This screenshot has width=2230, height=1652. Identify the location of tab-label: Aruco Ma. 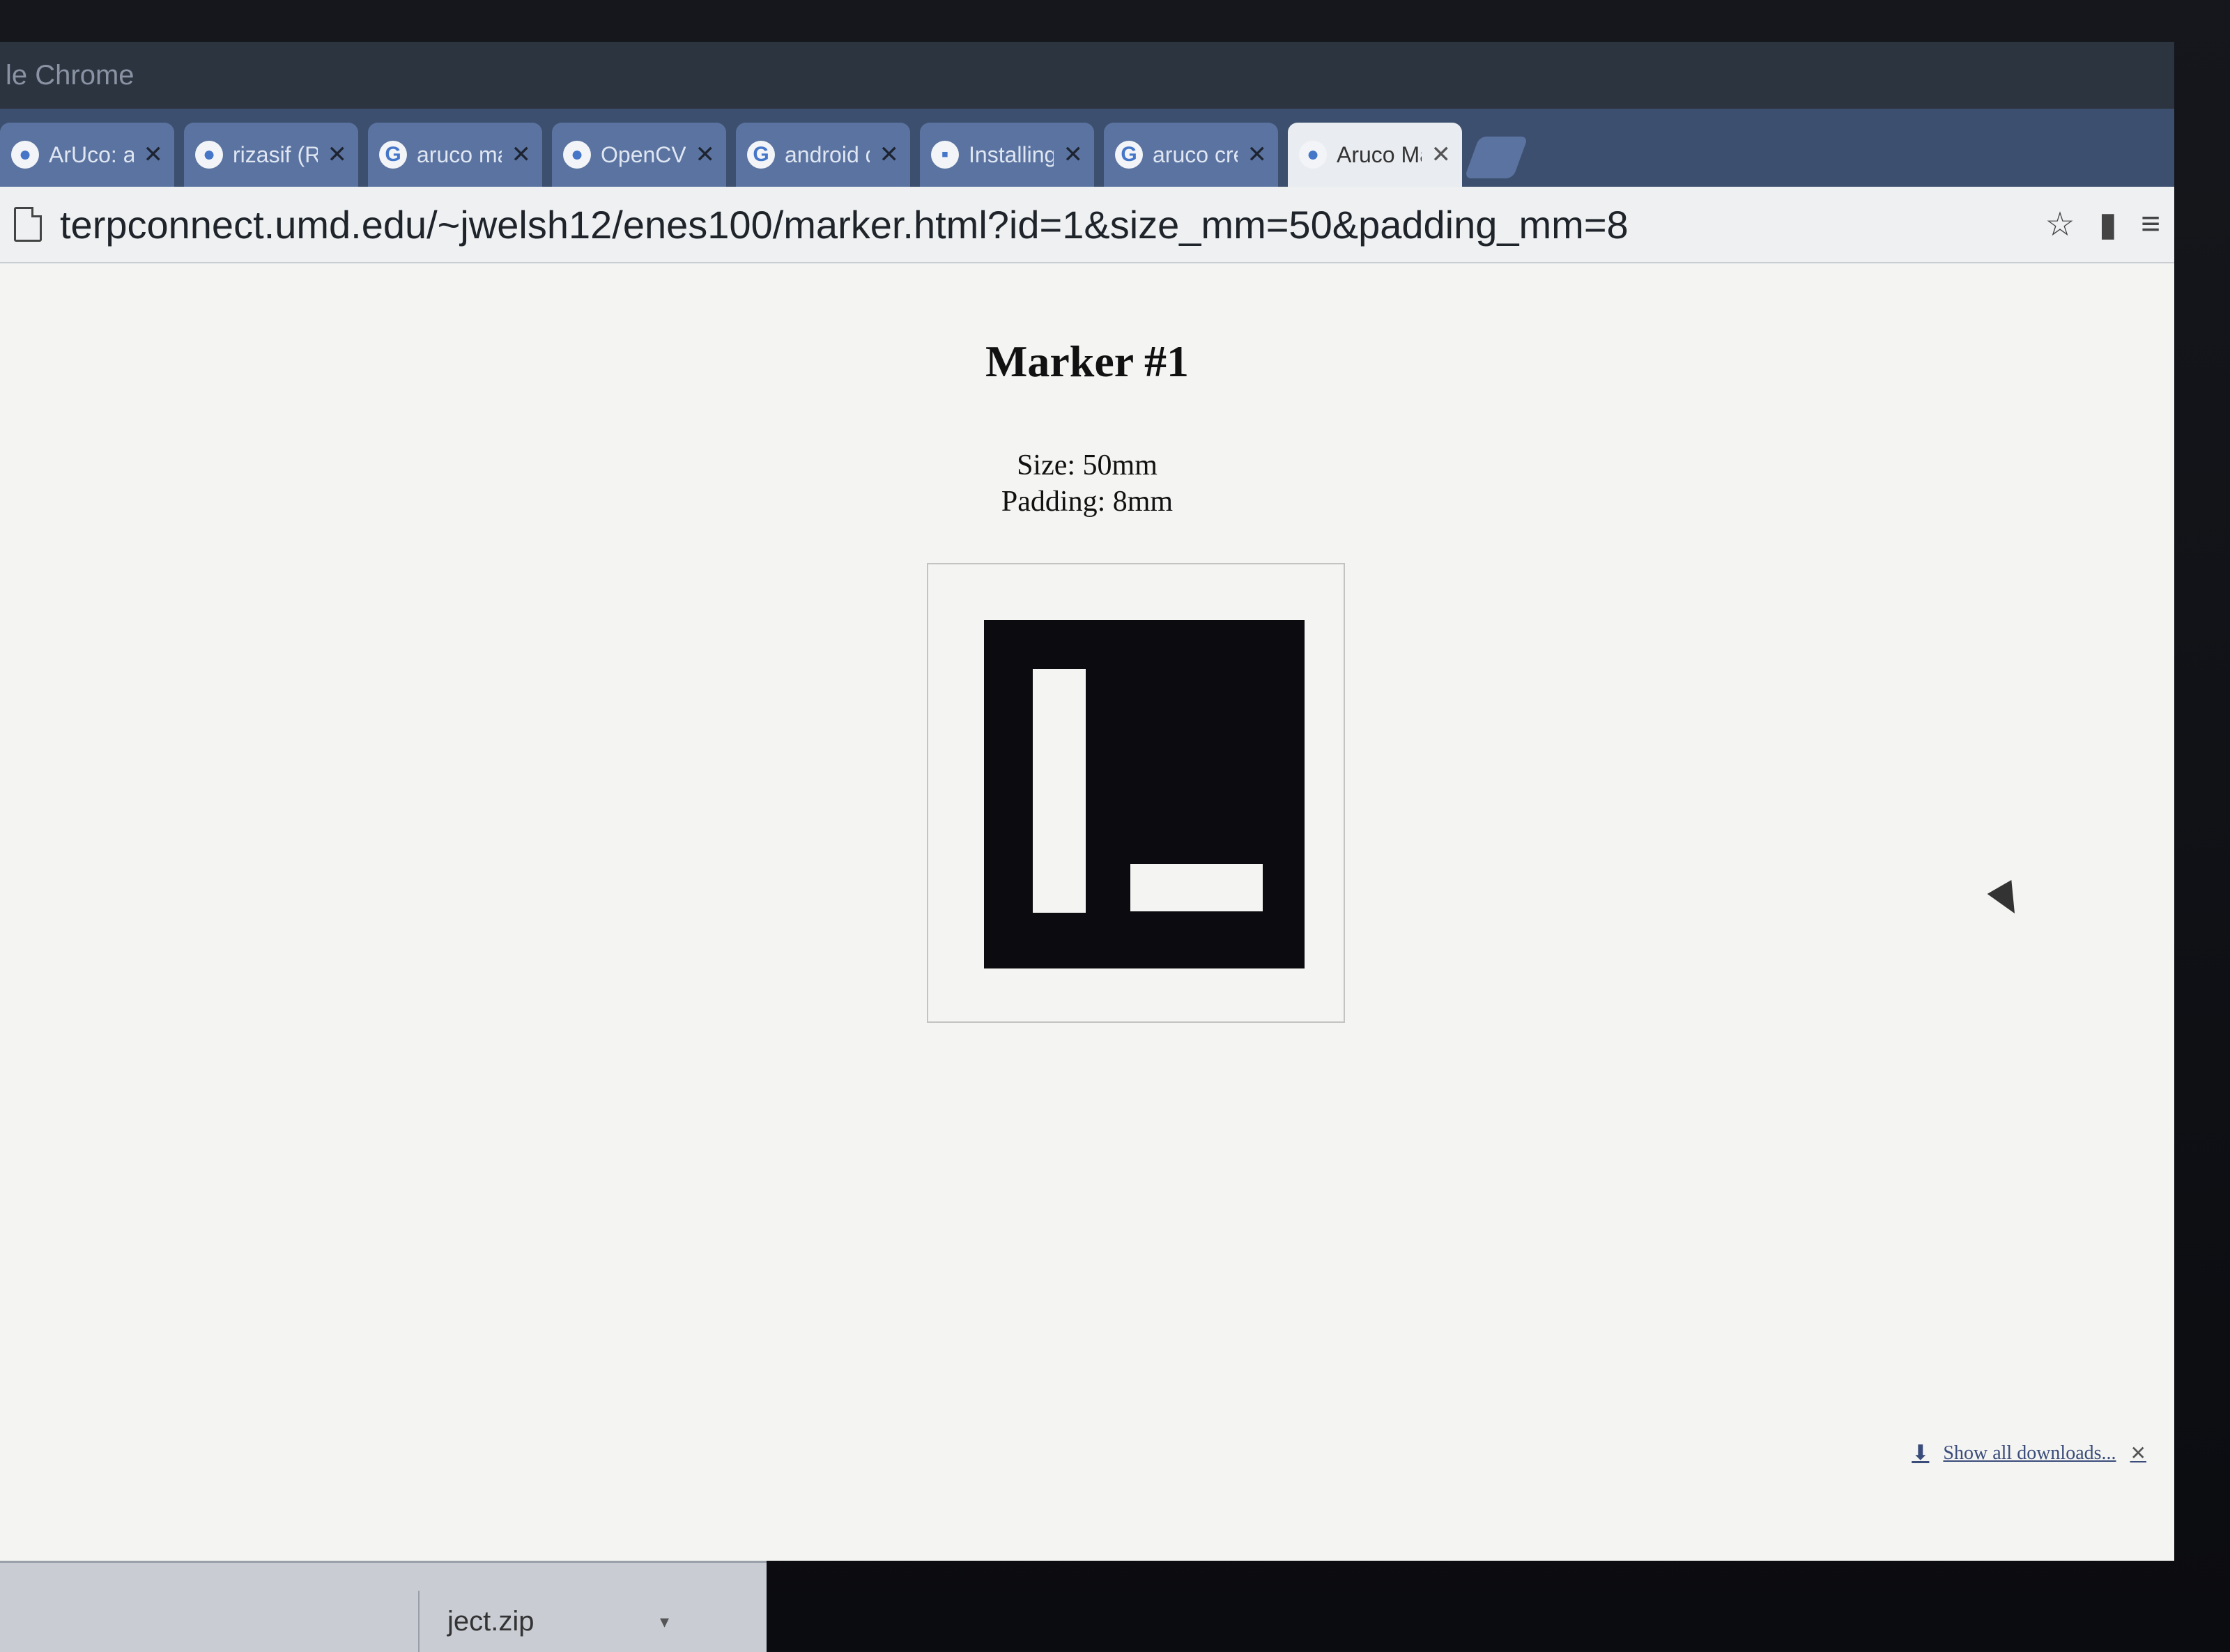
(1379, 154).